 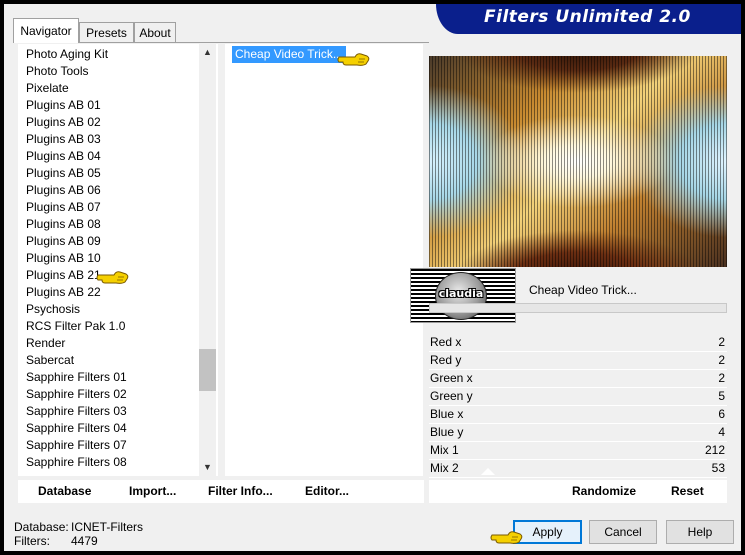 What do you see at coordinates (578, 378) in the screenshot?
I see `param-row: Green x 2` at bounding box center [578, 378].